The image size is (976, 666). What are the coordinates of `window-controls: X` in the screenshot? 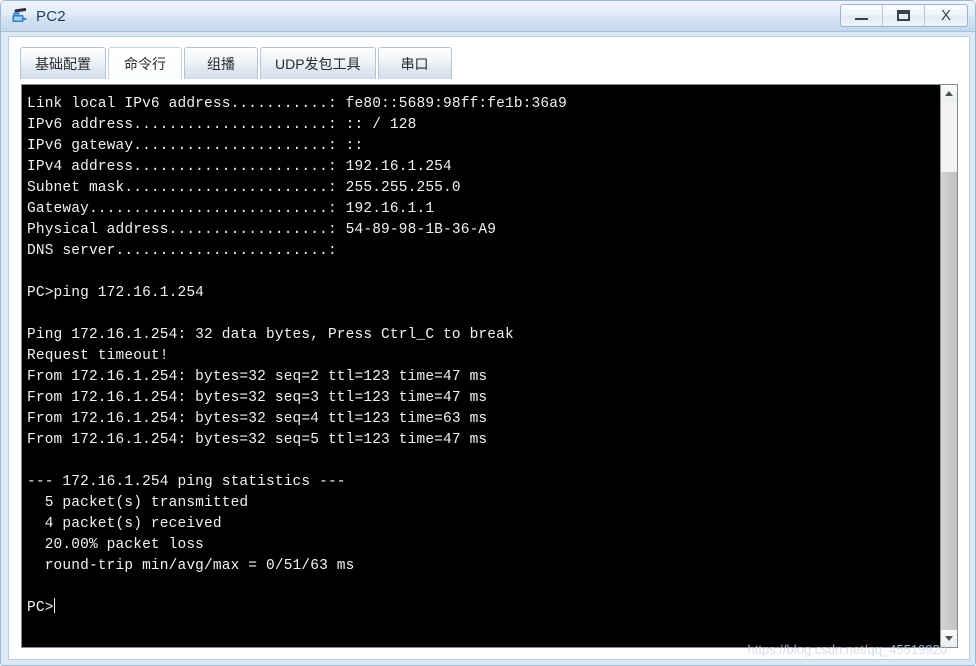 It's located at (904, 15).